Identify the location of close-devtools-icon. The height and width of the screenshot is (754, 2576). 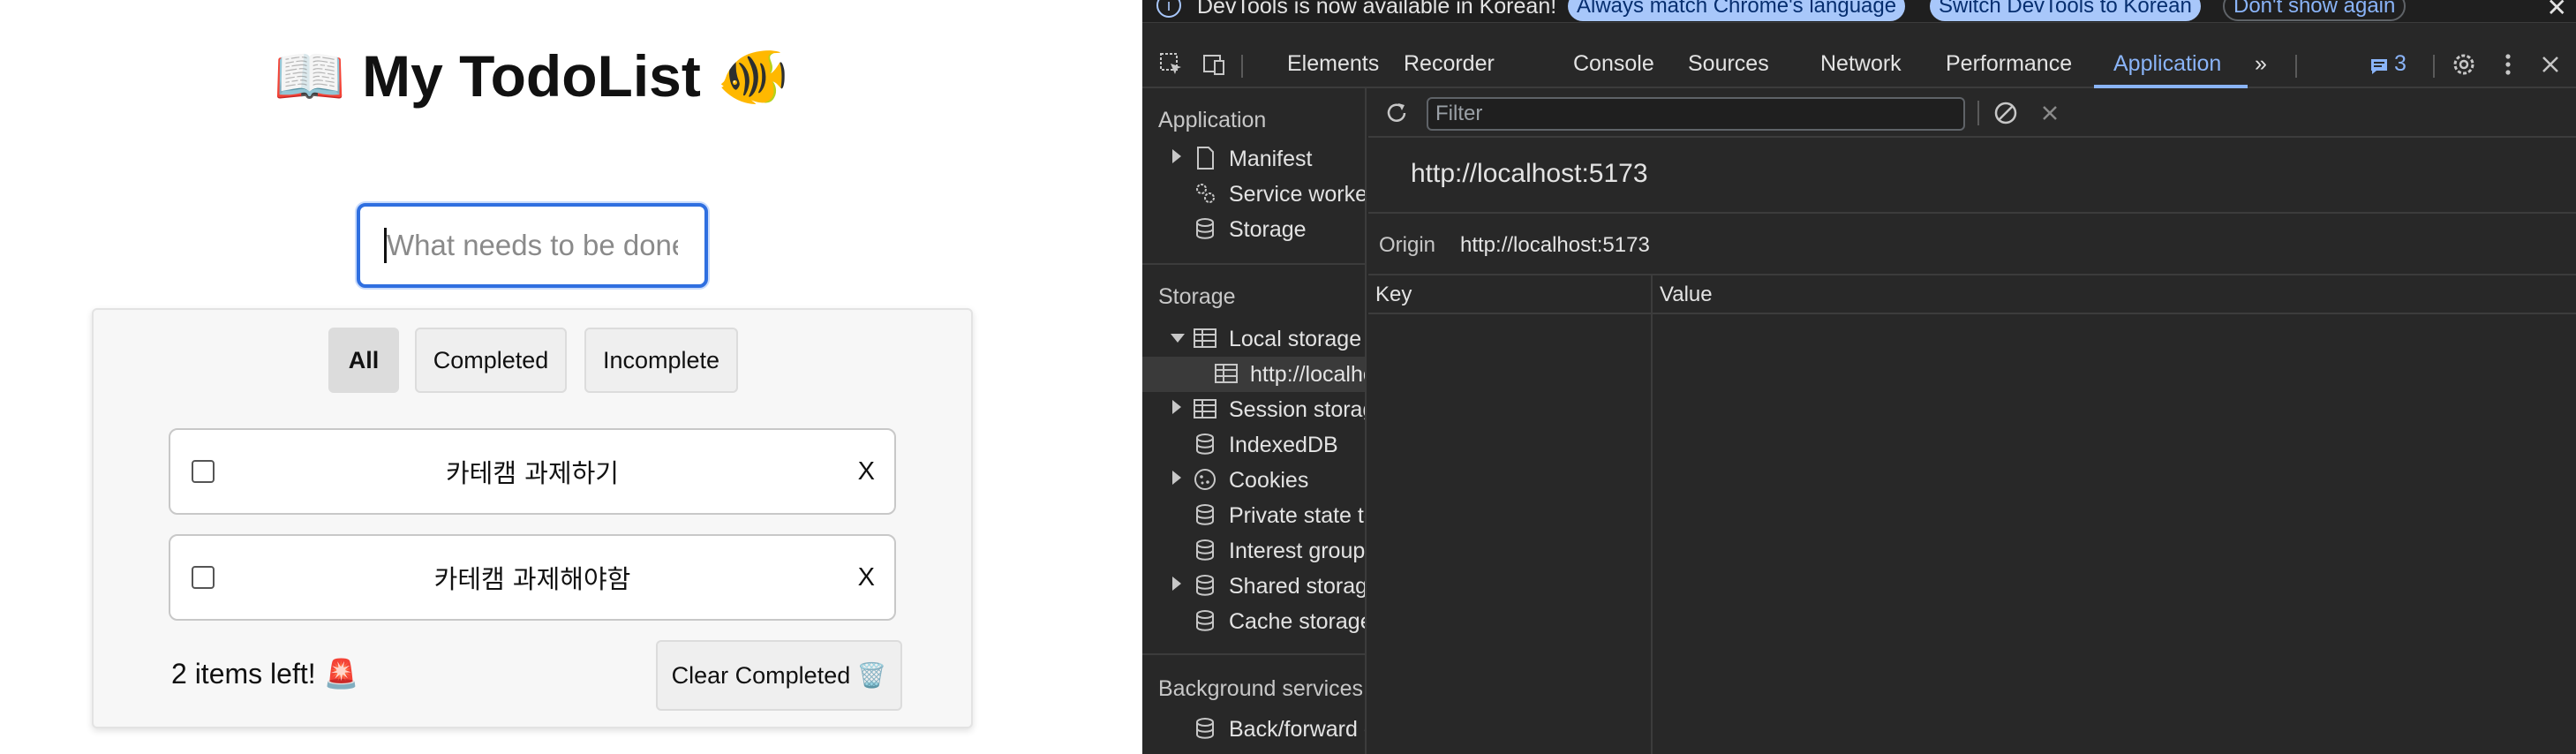
(2551, 64).